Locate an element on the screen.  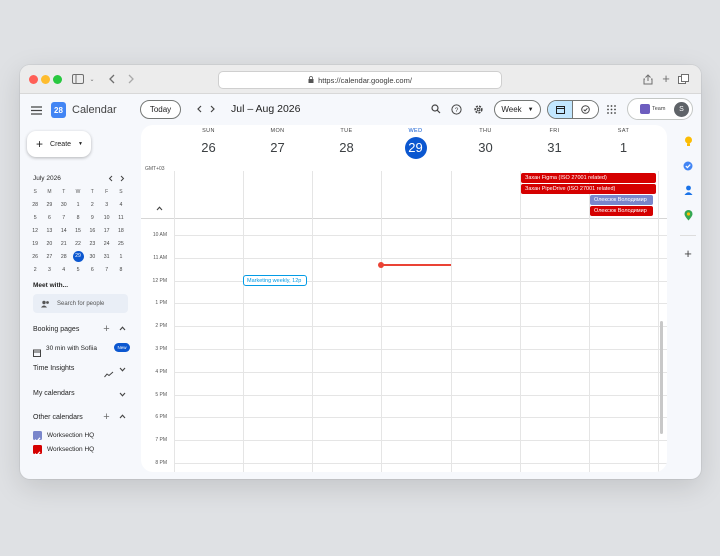
add-addon-icon: + is located at coordinates (688, 253).